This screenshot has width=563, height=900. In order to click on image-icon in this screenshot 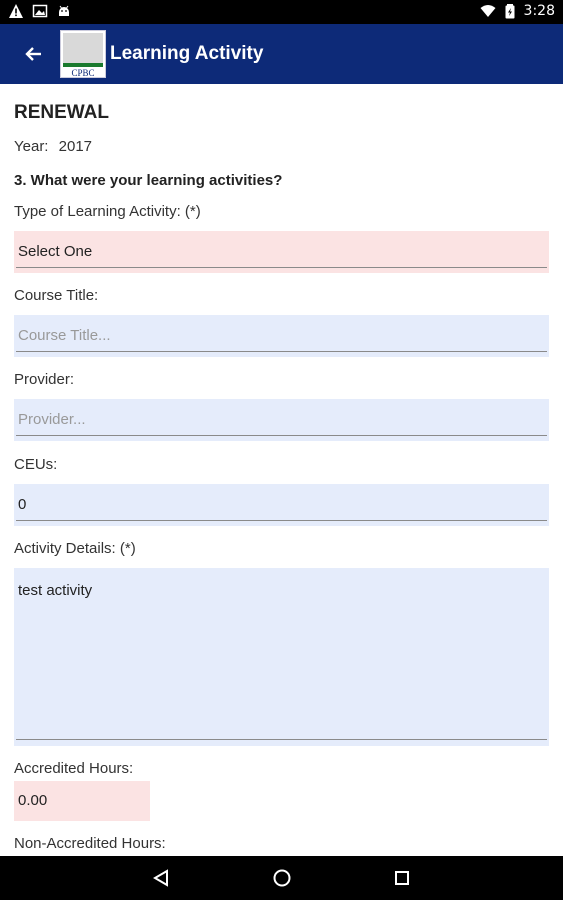, I will do `click(40, 11)`.